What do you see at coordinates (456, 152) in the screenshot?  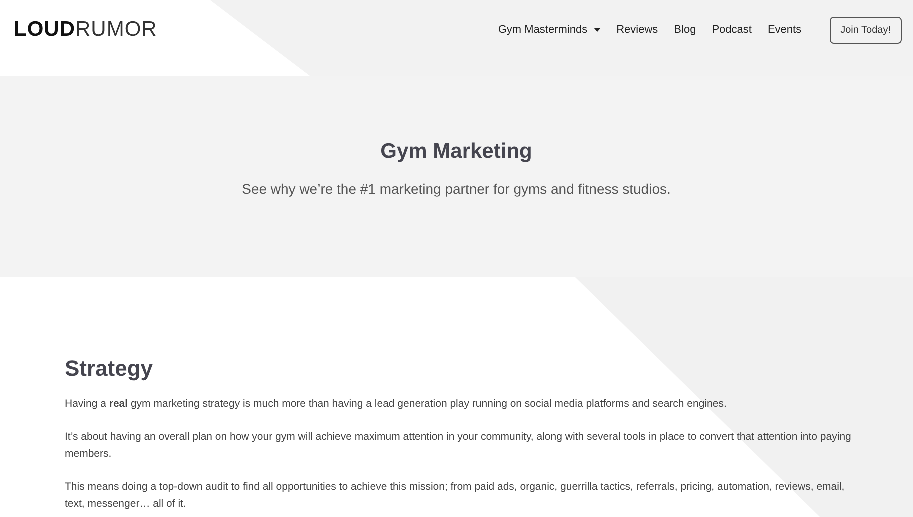 I see `hero-title: Gym Marketing` at bounding box center [456, 152].